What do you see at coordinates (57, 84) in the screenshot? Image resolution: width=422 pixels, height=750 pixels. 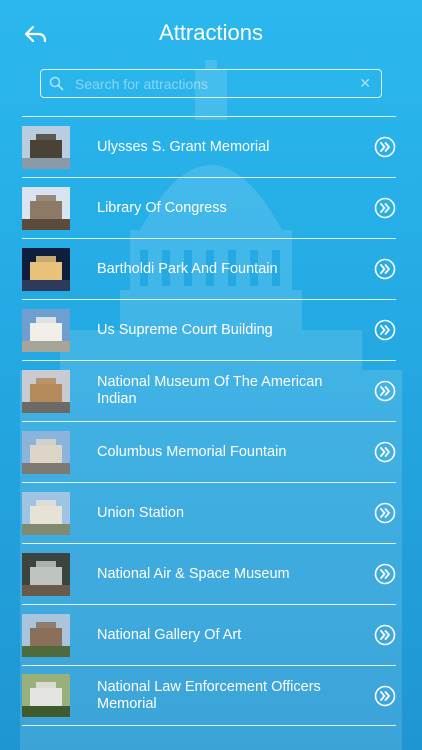 I see `search-icon` at bounding box center [57, 84].